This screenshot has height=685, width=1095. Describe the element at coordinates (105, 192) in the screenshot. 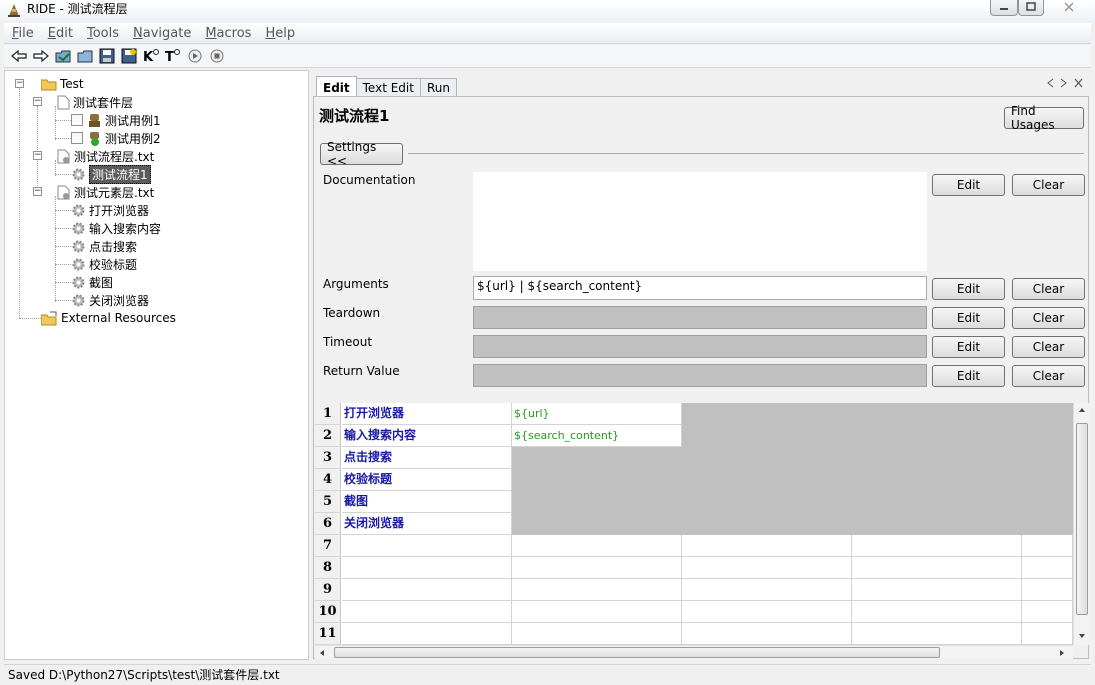

I see `tree-node-resource-file: 测试元素层.txt` at that location.